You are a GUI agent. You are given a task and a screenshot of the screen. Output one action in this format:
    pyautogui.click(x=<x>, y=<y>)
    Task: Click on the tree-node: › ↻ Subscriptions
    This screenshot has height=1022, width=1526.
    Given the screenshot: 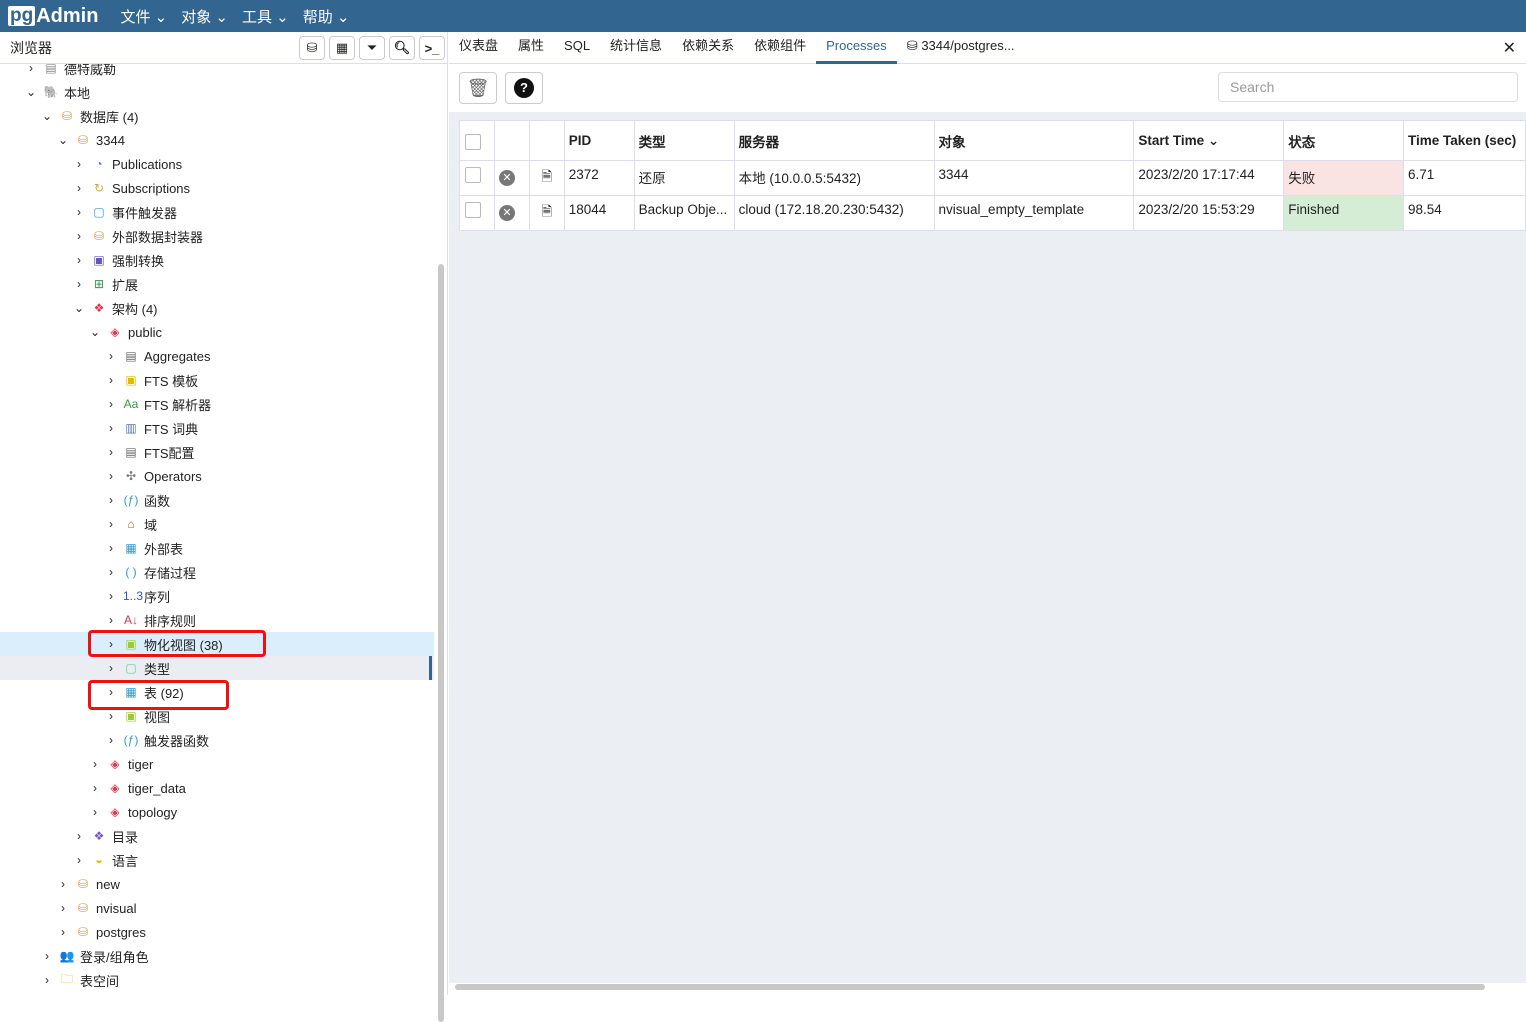 What is the action you would take?
    pyautogui.click(x=217, y=188)
    